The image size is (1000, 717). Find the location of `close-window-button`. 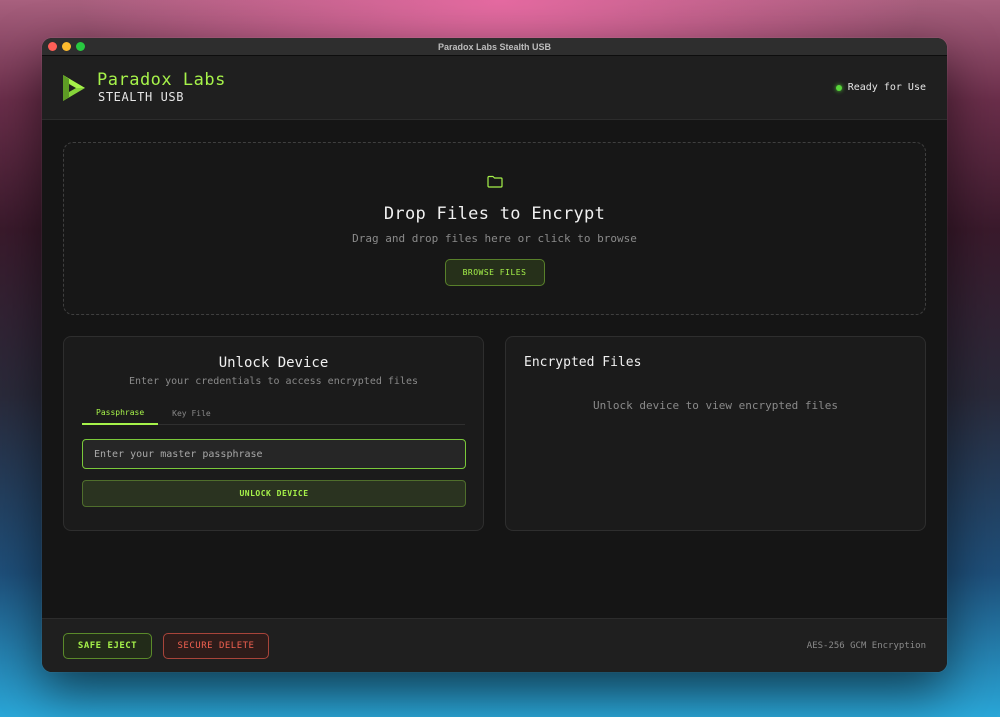

close-window-button is located at coordinates (52, 46).